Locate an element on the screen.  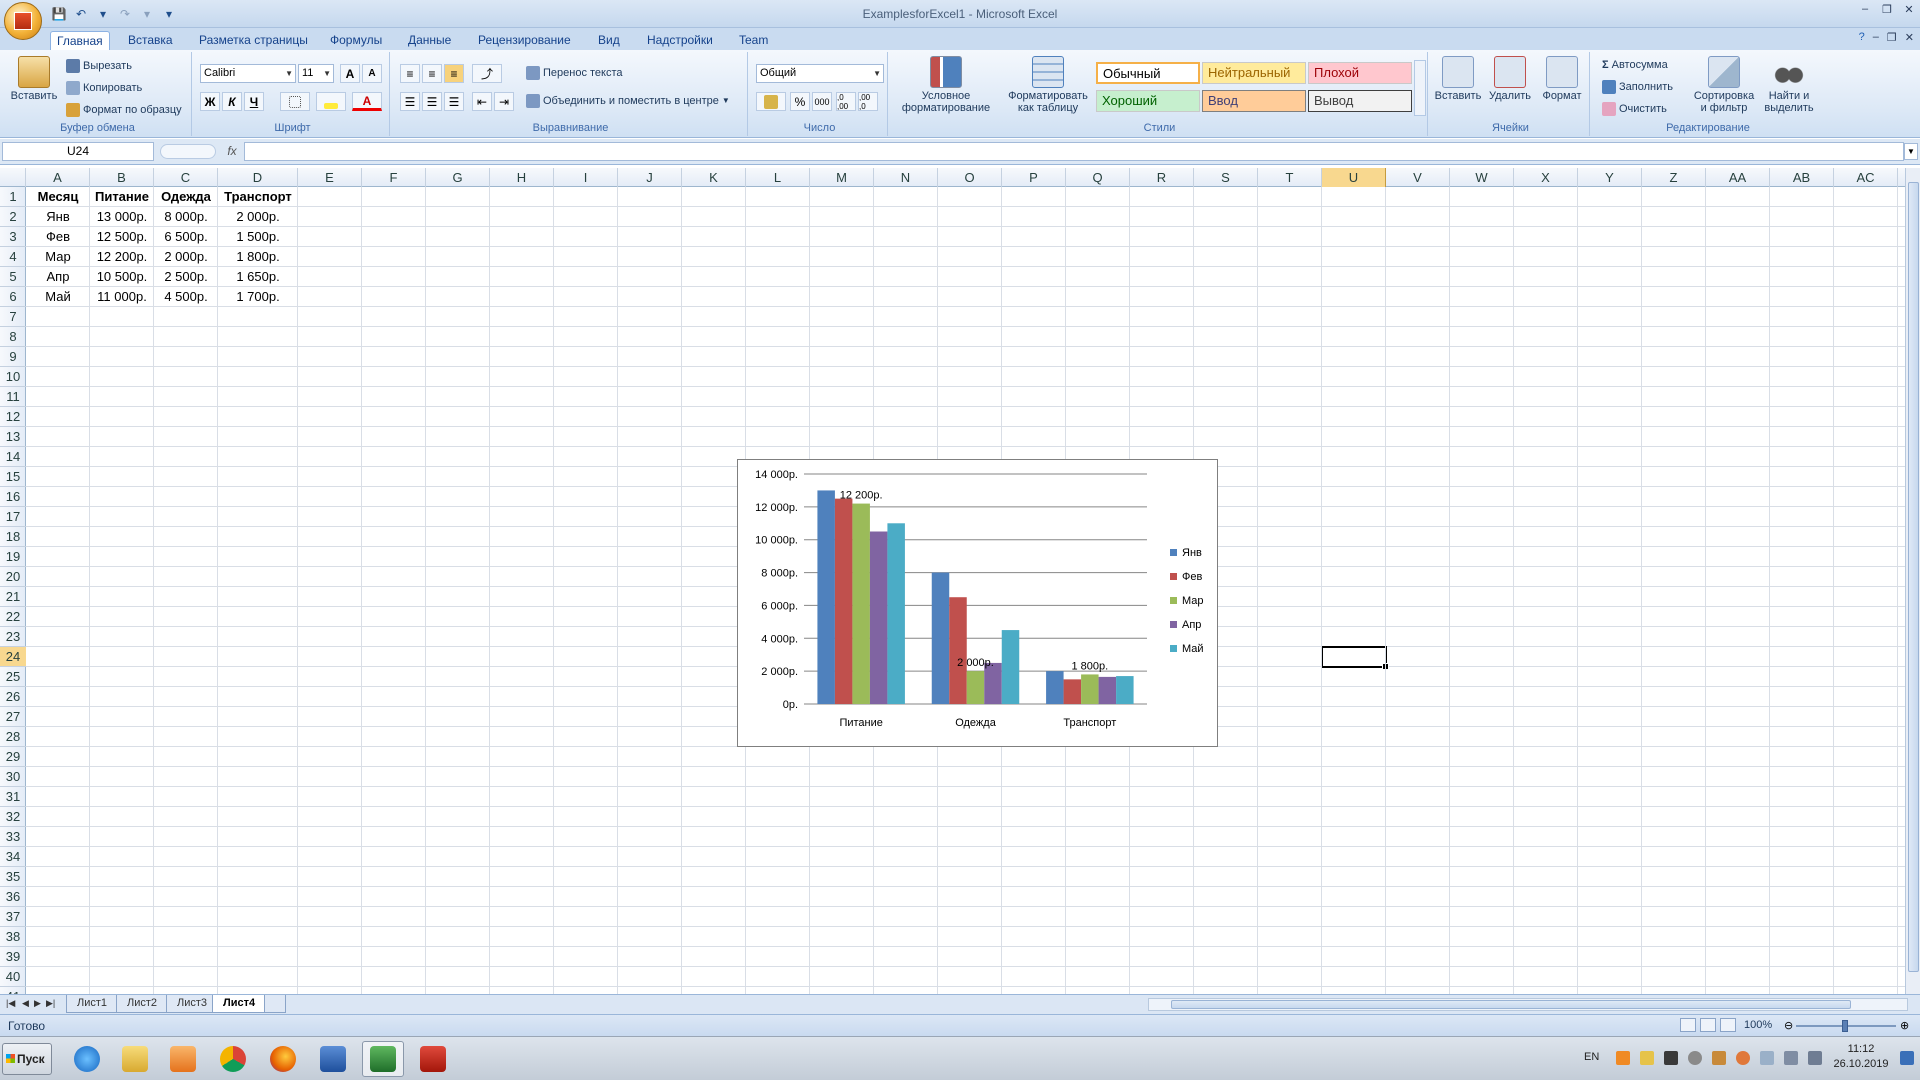
row-header-35: 35 is located at coordinates (13, 877).